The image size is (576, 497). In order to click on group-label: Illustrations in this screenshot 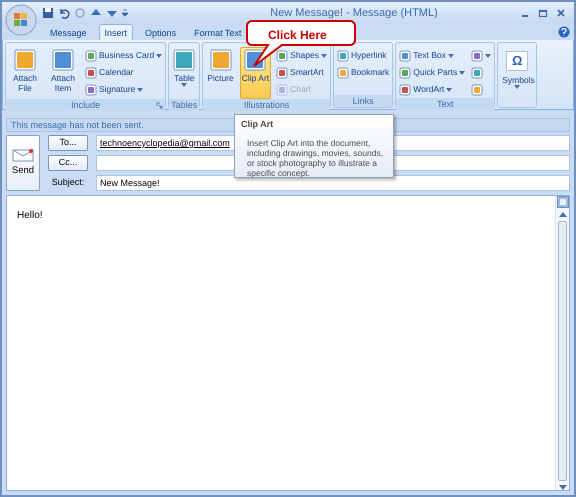, I will do `click(267, 105)`.